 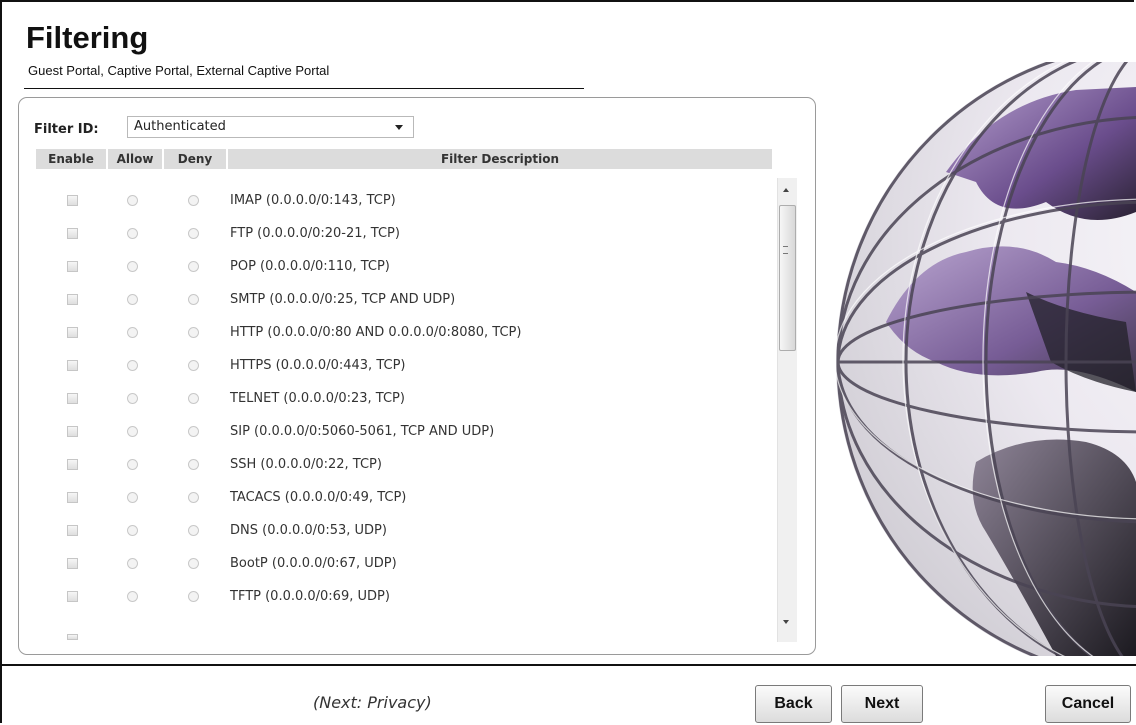 What do you see at coordinates (313, 563) in the screenshot?
I see `filter-description: BootP (0.0.0.0/0:67, UDP)` at bounding box center [313, 563].